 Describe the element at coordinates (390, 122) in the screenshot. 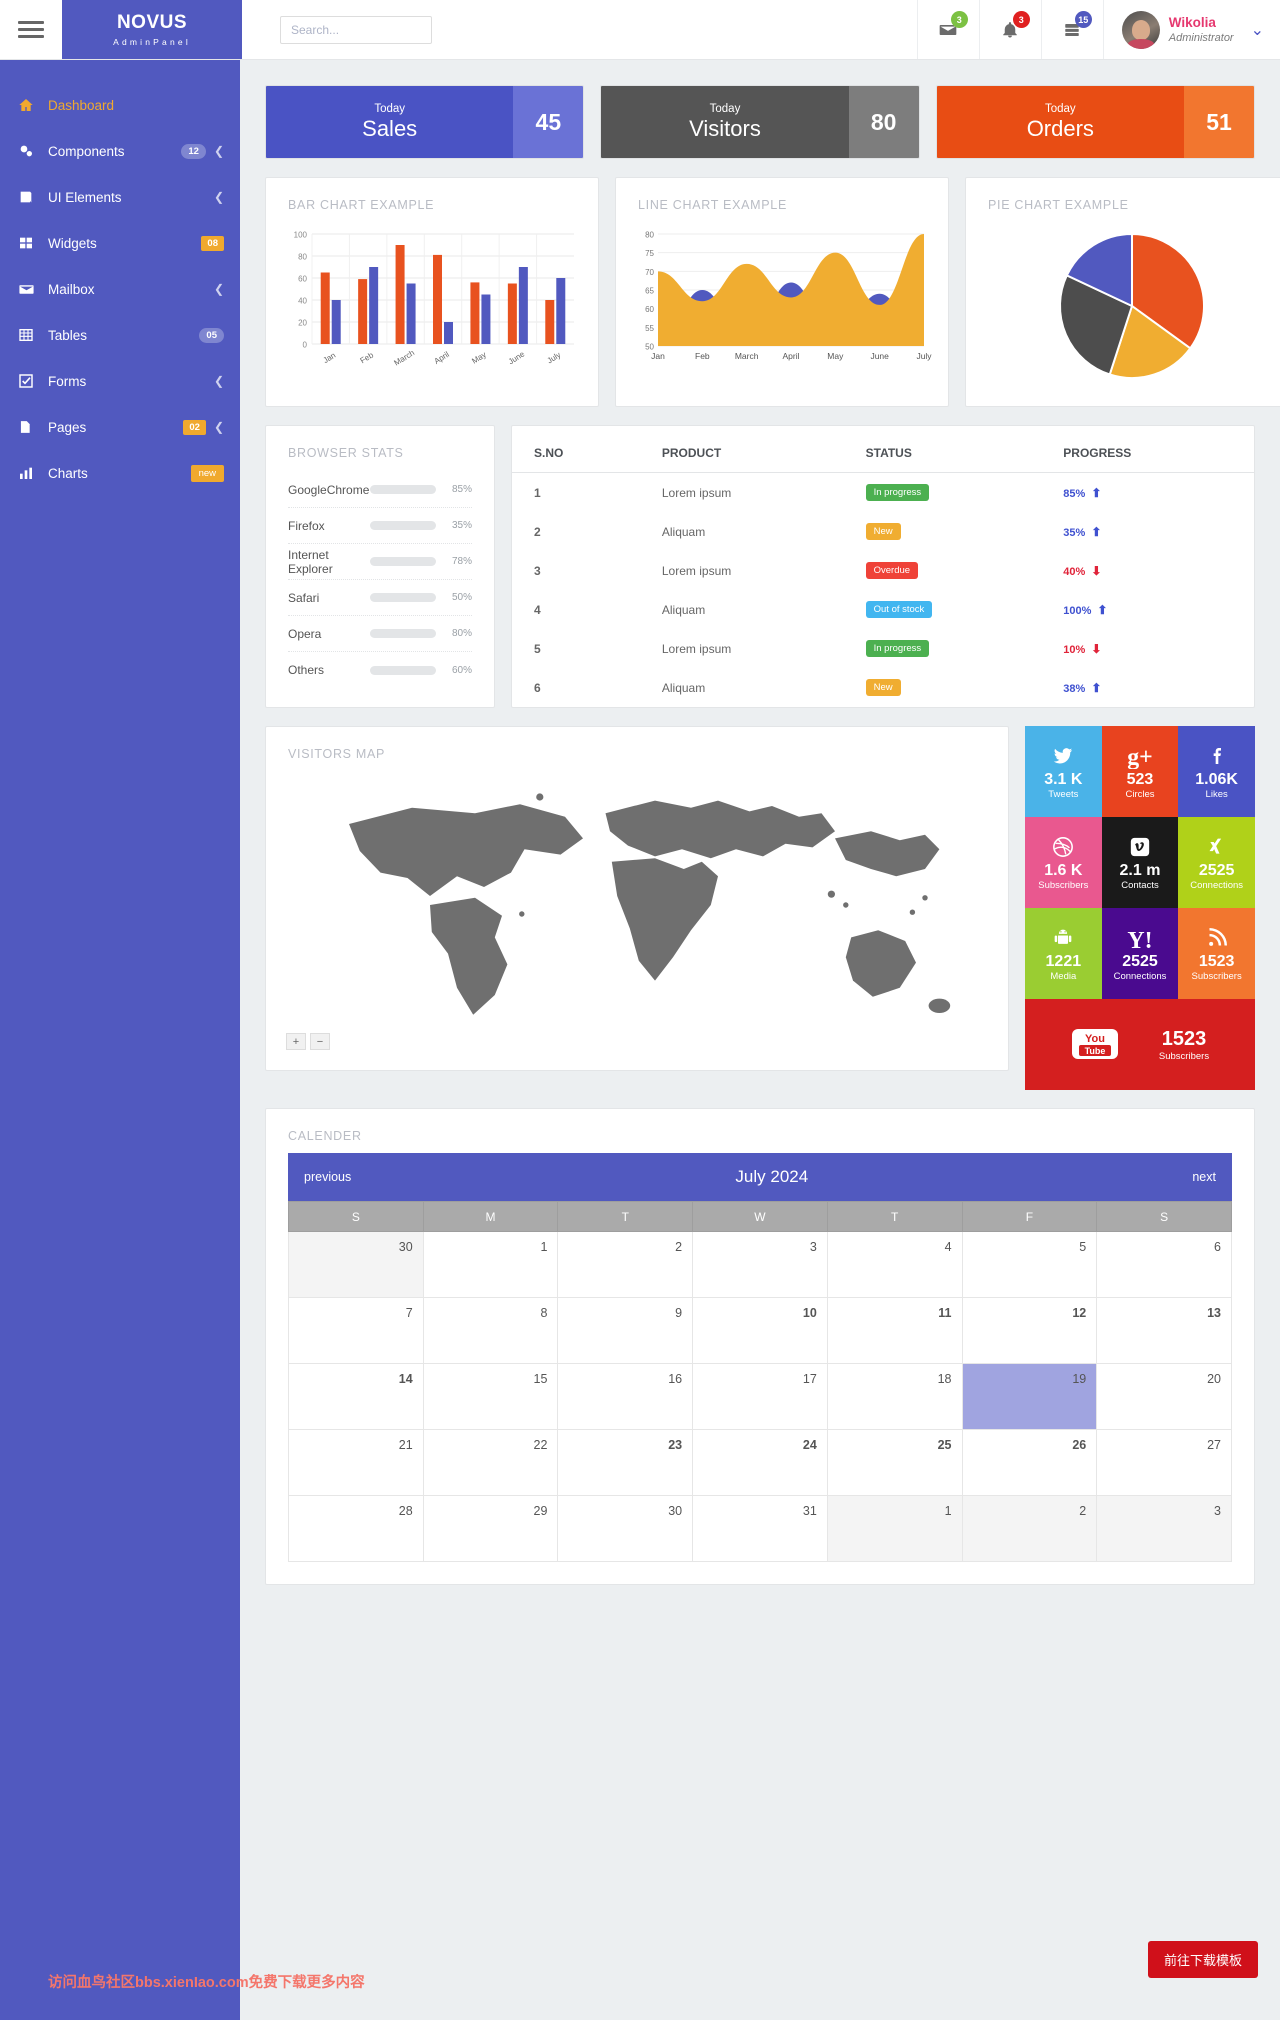

I see `stat-card-left: Today Sales` at that location.